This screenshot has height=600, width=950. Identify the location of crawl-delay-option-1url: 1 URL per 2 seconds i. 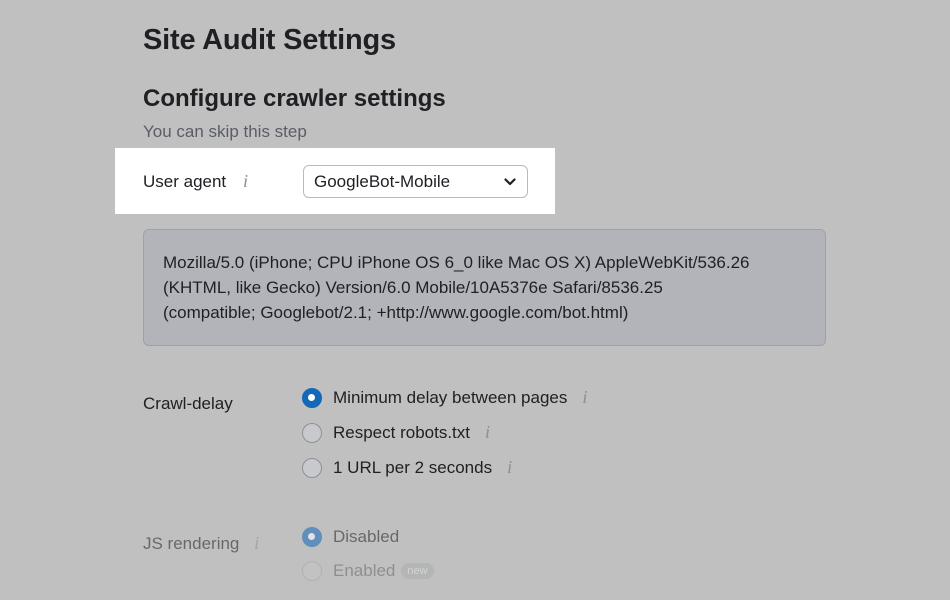
(407, 467).